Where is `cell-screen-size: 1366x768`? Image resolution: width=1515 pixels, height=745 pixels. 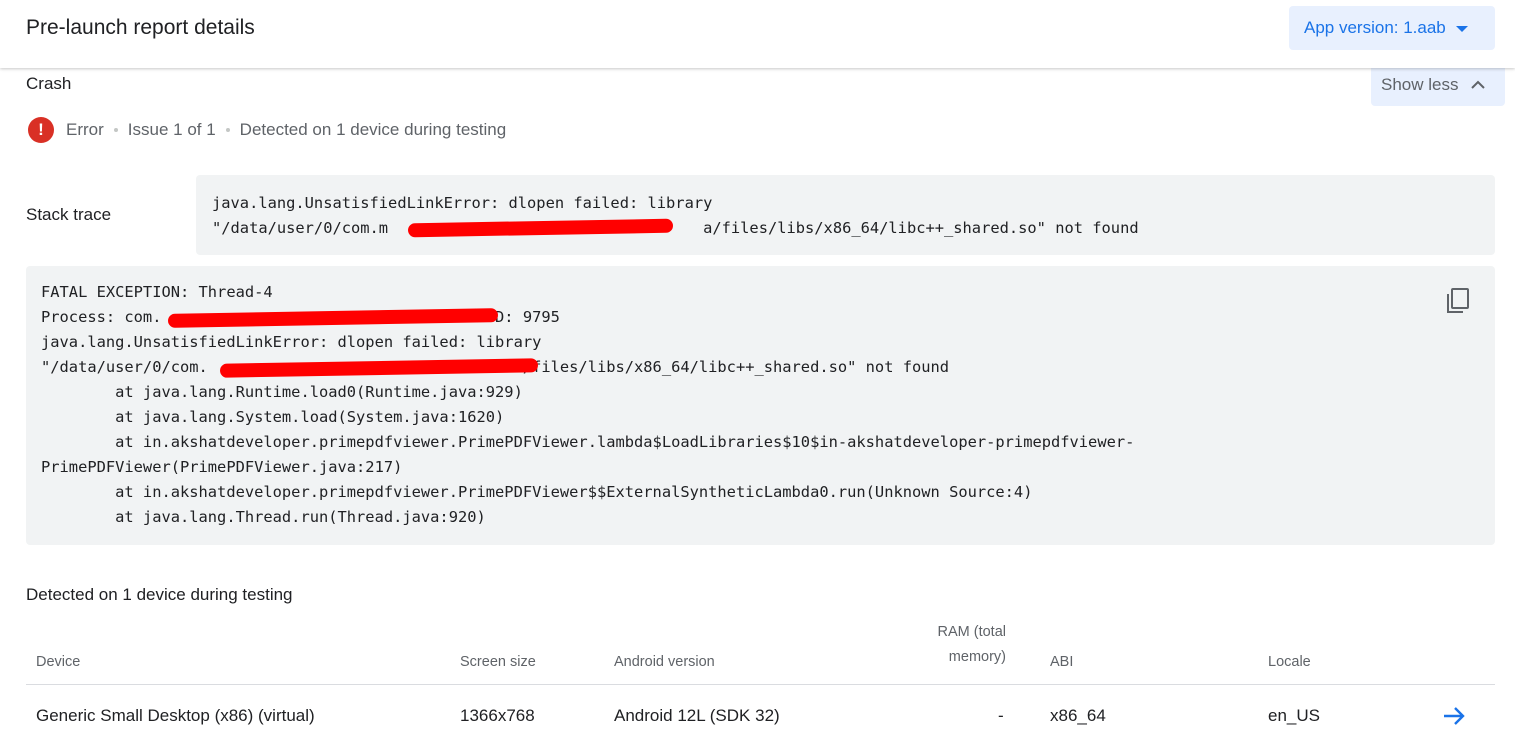
cell-screen-size: 1366x768 is located at coordinates (497, 715).